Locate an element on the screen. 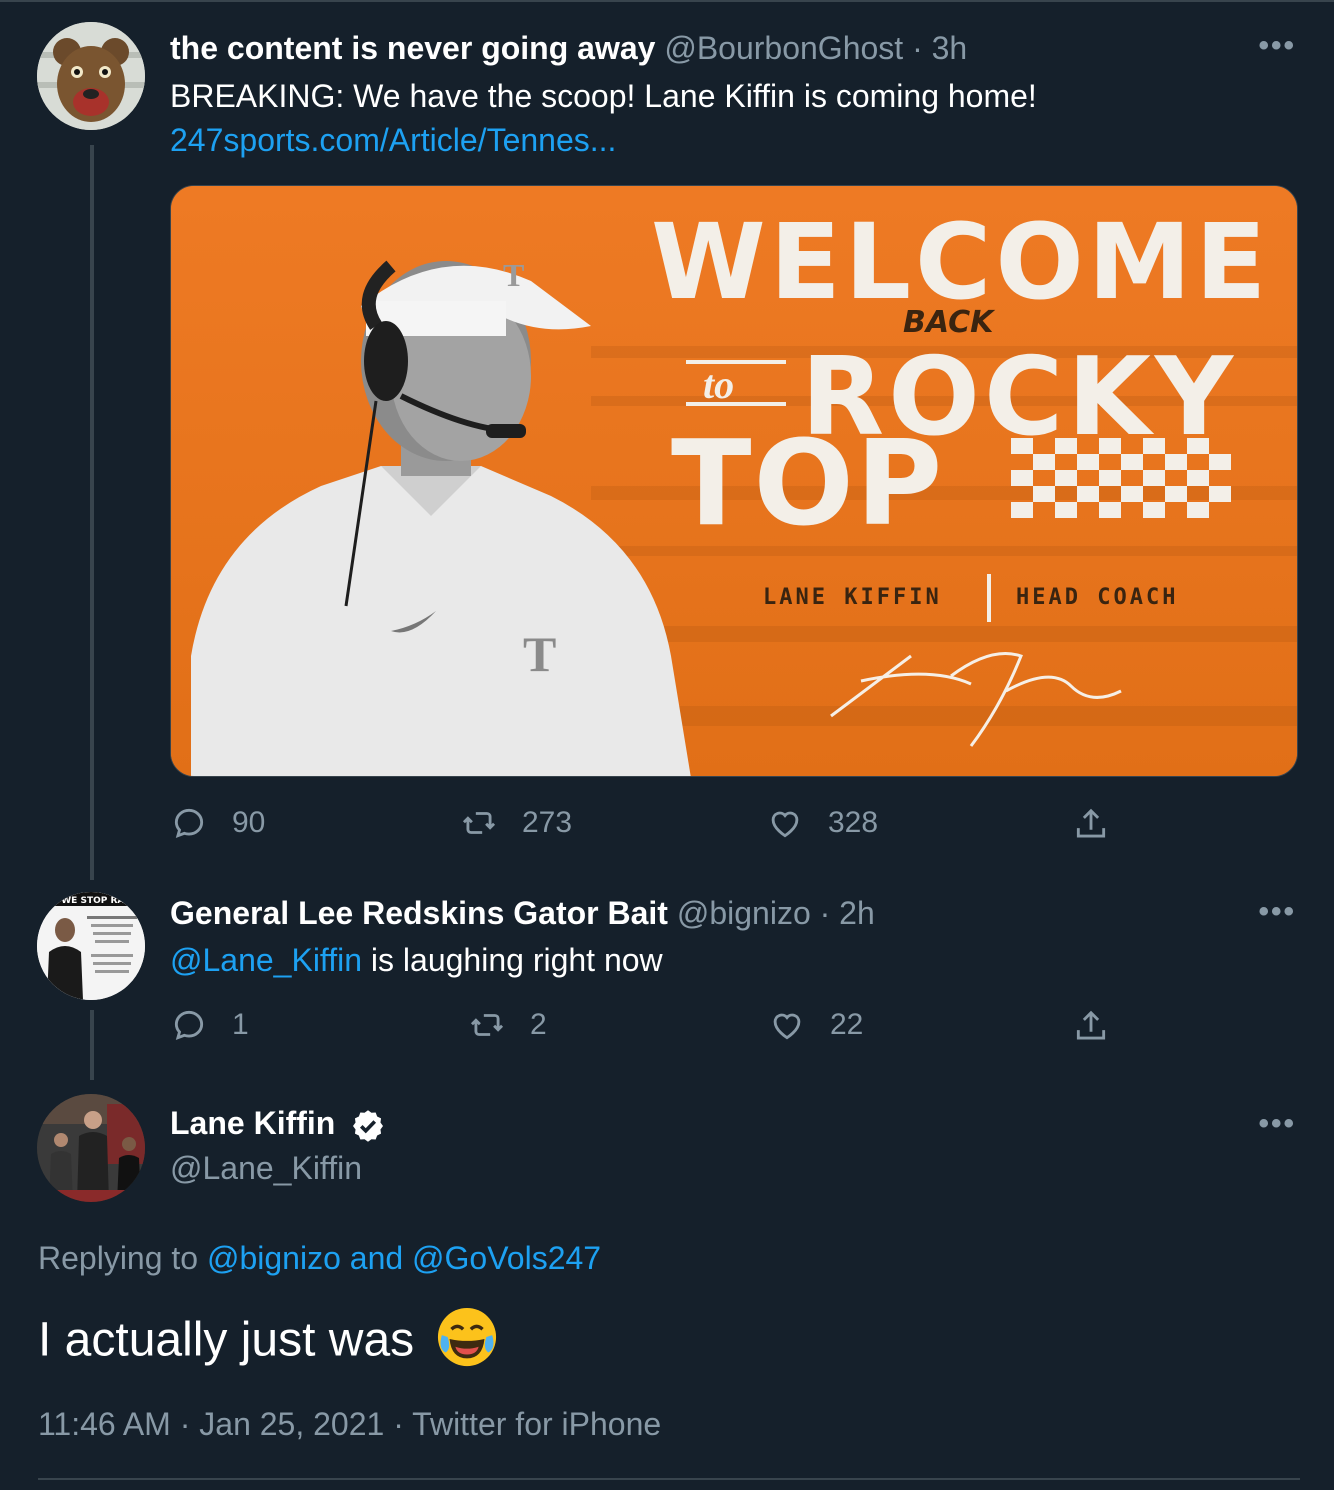 Image resolution: width=1334 pixels, height=1490 pixels. tweet-body: is laughing right now is located at coordinates (512, 960).